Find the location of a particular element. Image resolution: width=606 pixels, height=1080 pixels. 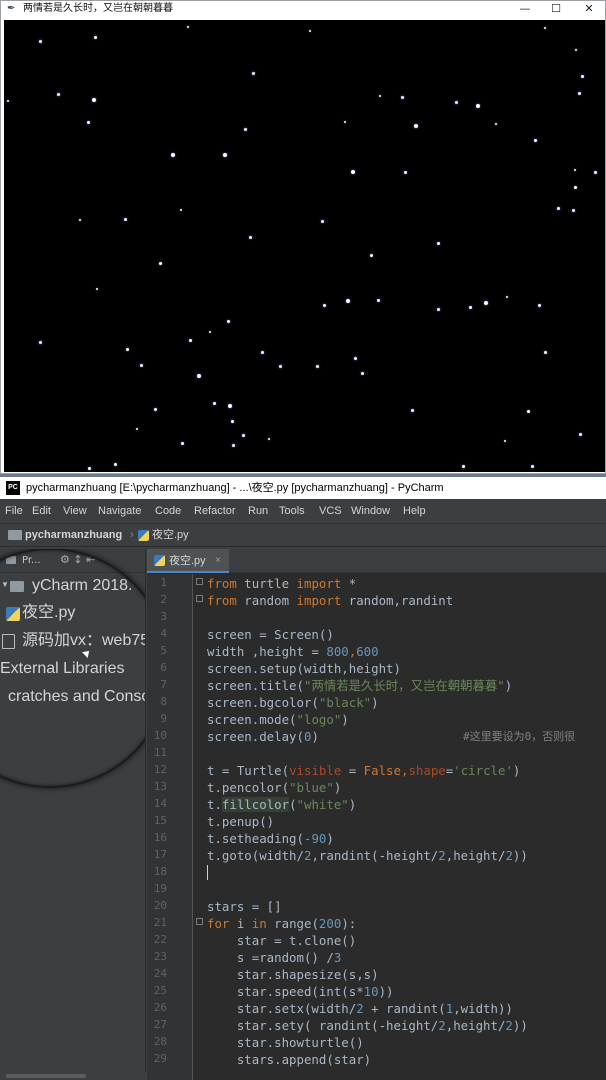

line-number: 16 is located at coordinates (160, 837).